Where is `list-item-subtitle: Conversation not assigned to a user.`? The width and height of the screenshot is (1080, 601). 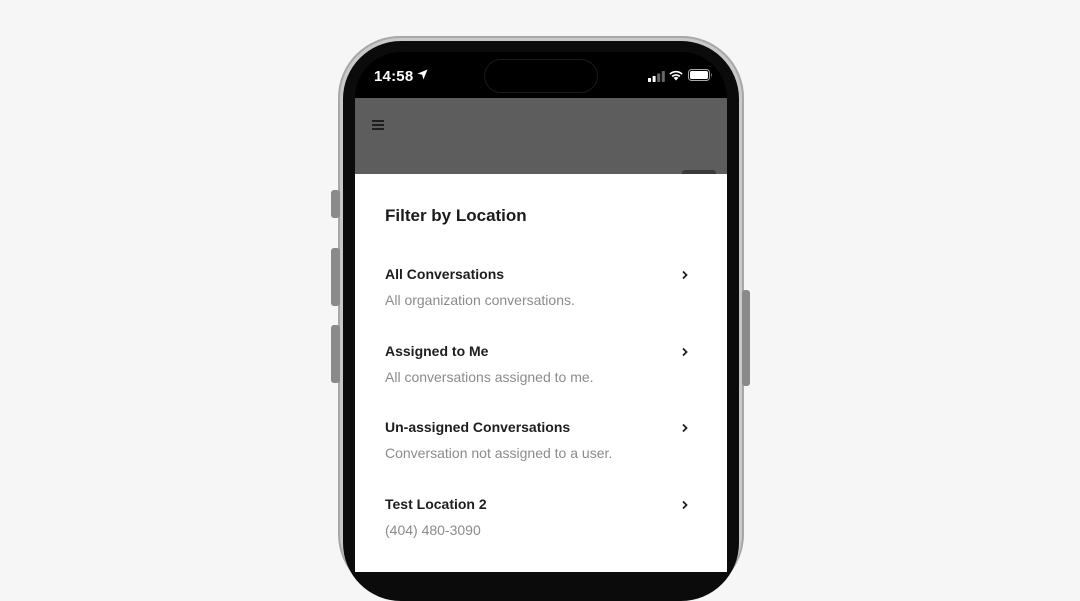
list-item-subtitle: Conversation not assigned to a user. is located at coordinates (499, 453).